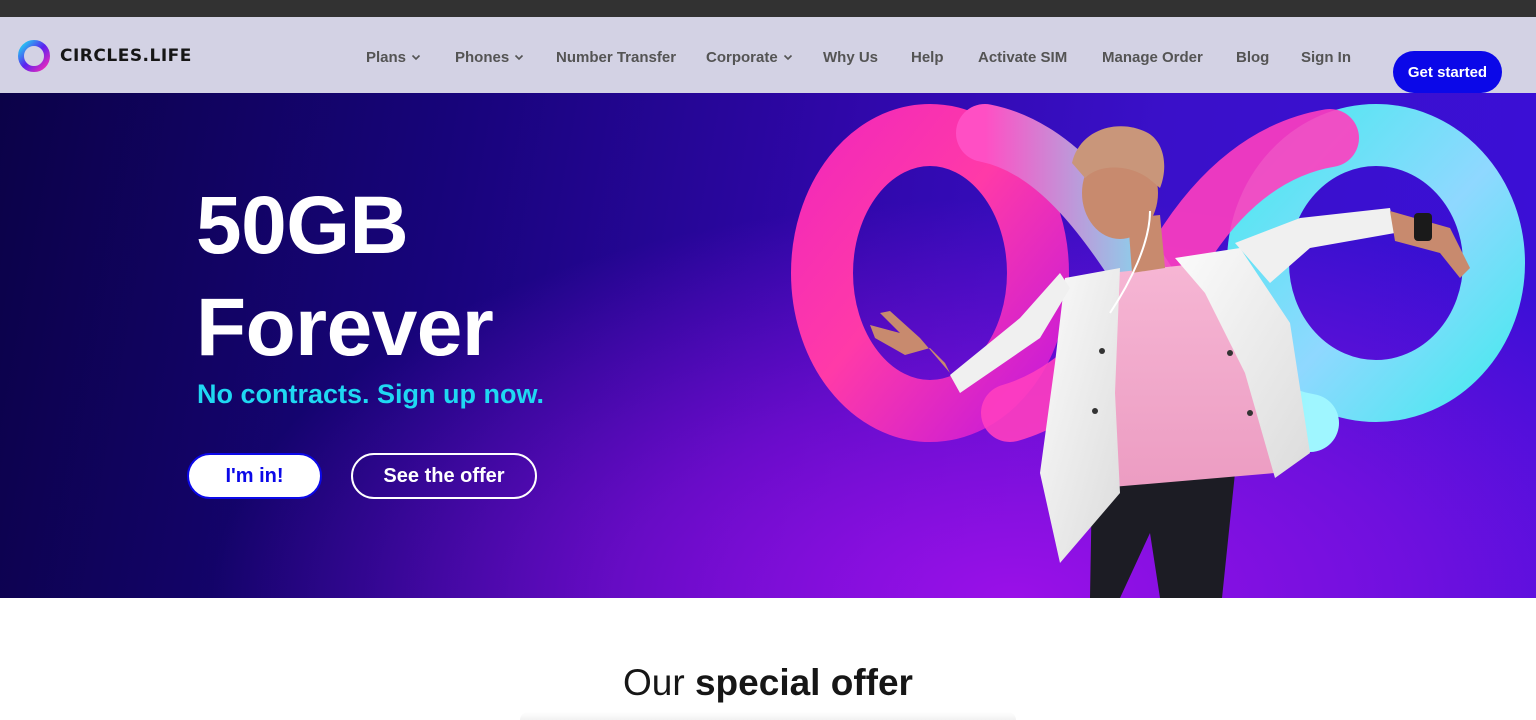 The image size is (1536, 720). I want to click on nav-item-phones: Phones, so click(489, 57).